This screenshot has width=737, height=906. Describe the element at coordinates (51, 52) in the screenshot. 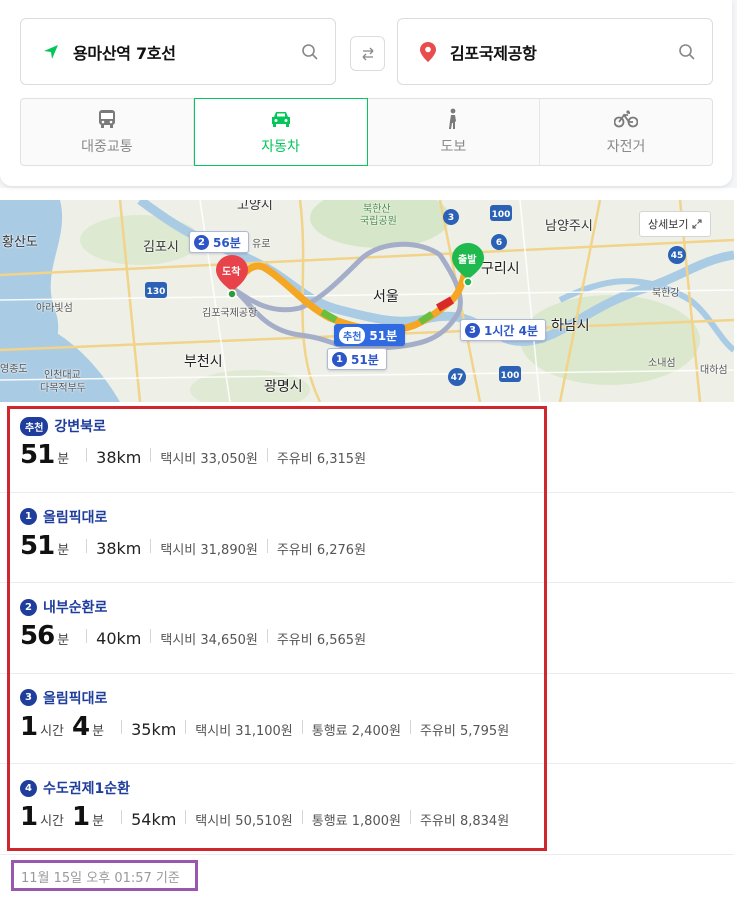

I see `navigation-arrow-icon` at that location.